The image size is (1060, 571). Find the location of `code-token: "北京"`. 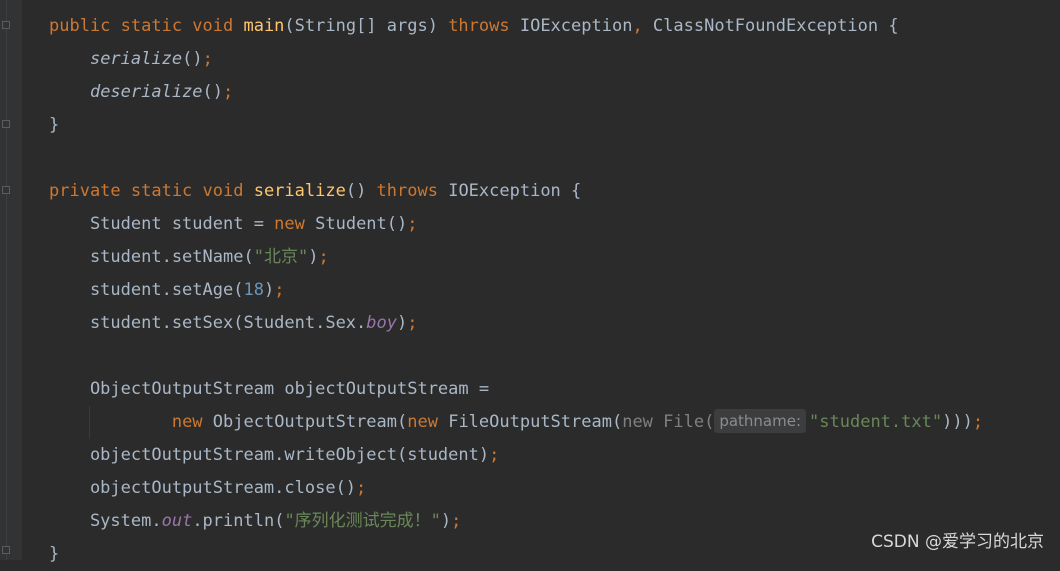

code-token: "北京" is located at coordinates (281, 257).